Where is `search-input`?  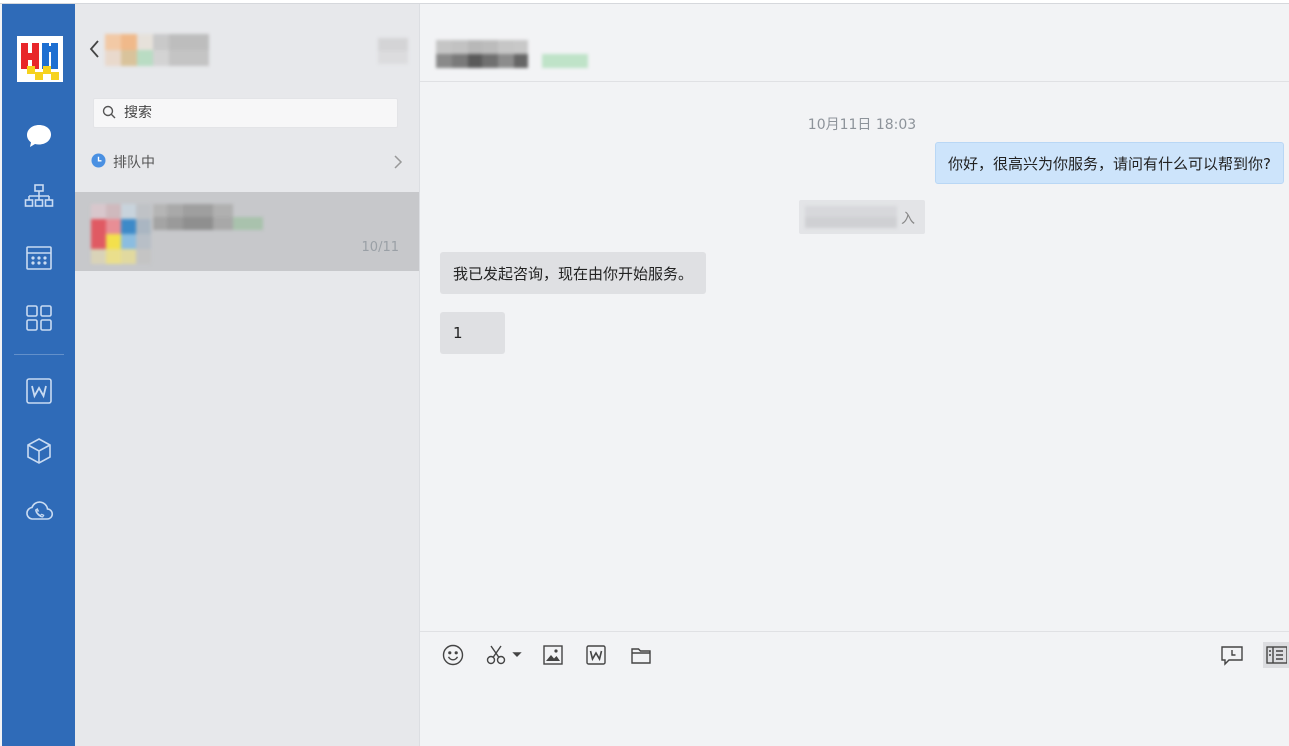 search-input is located at coordinates (249, 113).